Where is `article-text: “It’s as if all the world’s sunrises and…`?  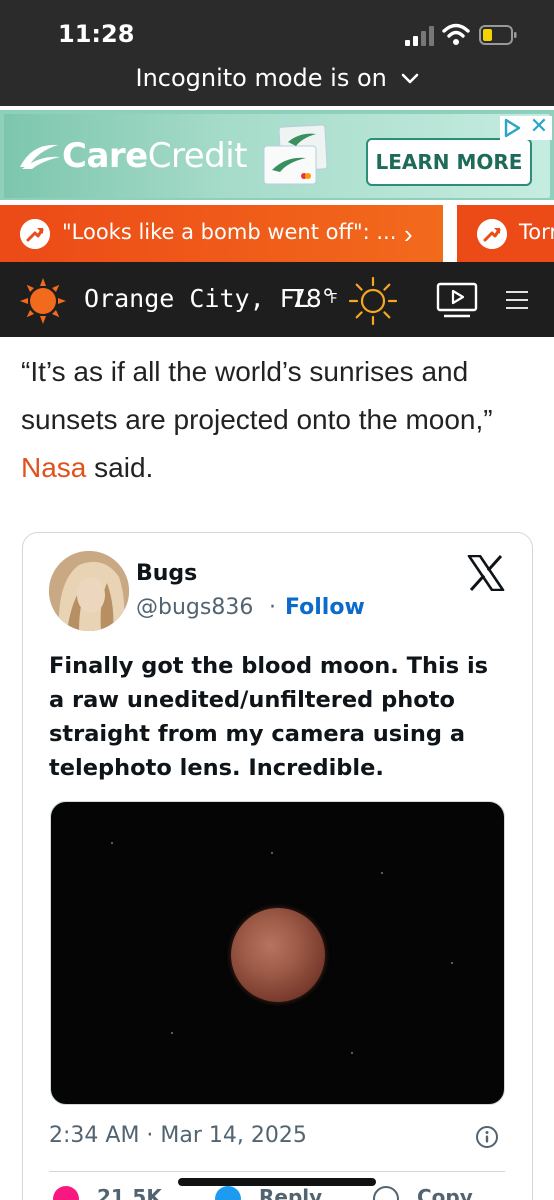 article-text: “It’s as if all the world’s sunrises and… is located at coordinates (257, 395).